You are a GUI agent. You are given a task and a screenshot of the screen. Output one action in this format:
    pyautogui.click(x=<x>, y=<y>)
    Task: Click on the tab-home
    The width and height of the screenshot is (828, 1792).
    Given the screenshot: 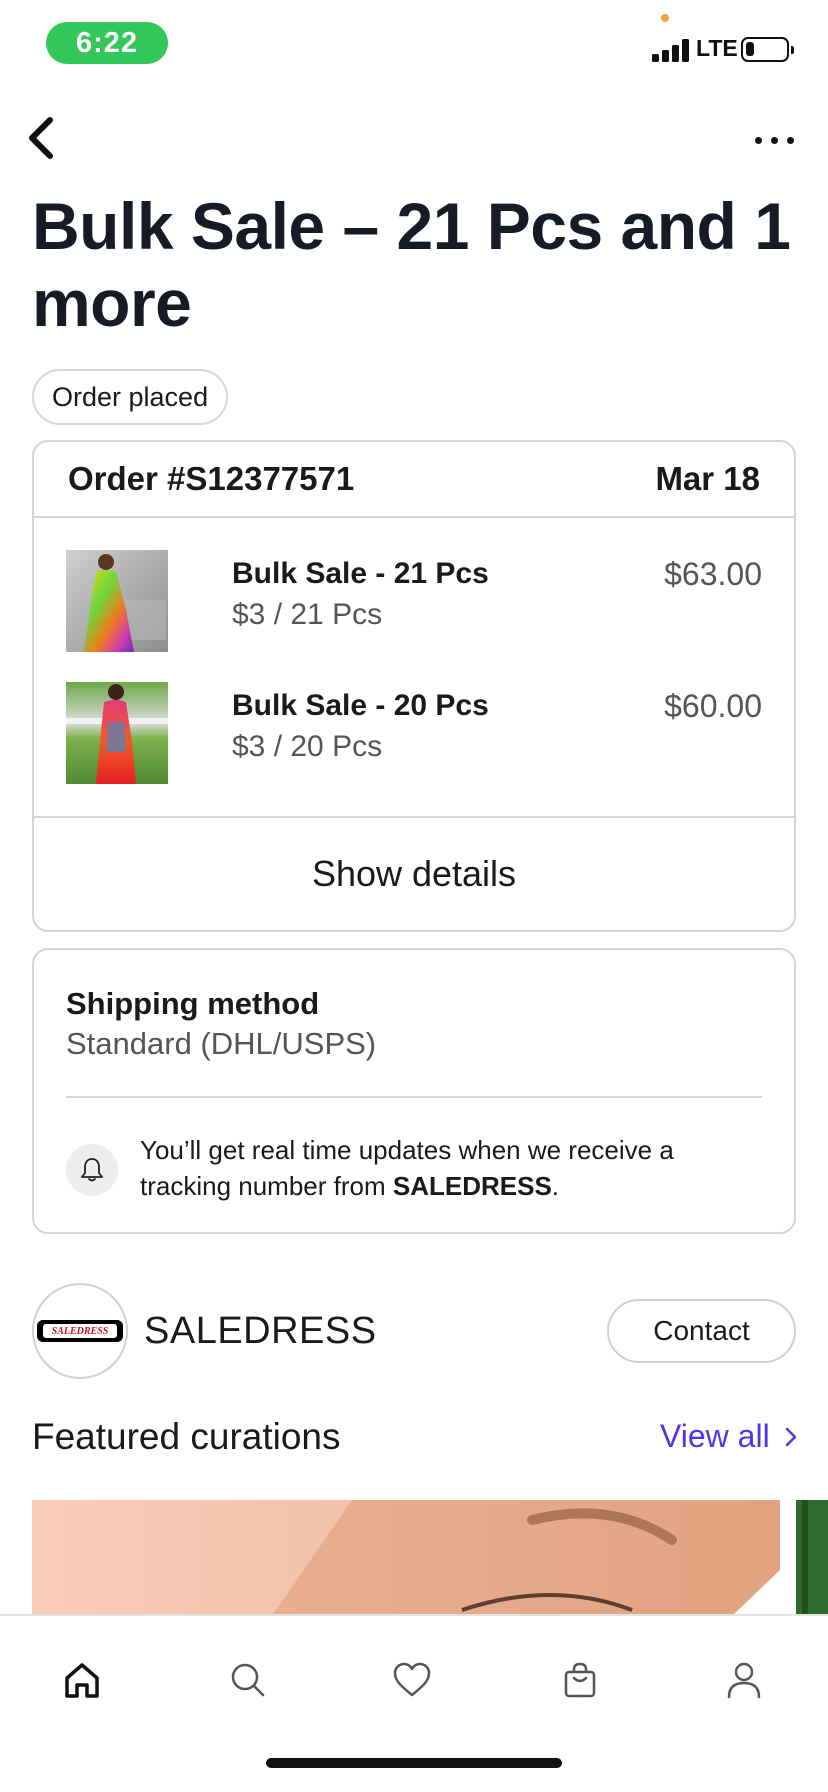 What is the action you would take?
    pyautogui.click(x=82, y=1680)
    